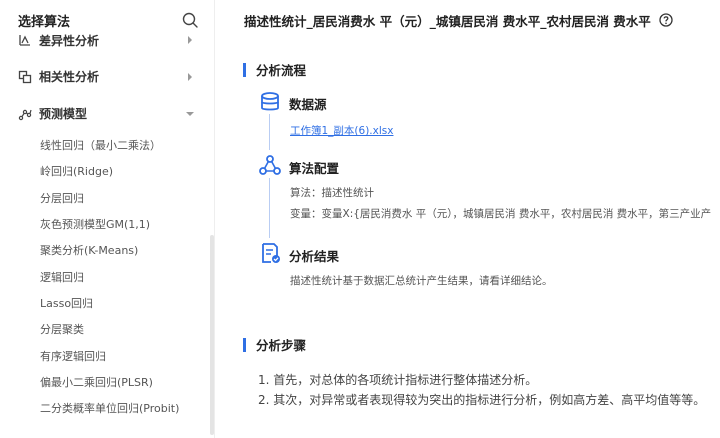 This screenshot has height=438, width=720. Describe the element at coordinates (314, 168) in the screenshot. I see `algorithm-config-title: 算法配置` at that location.